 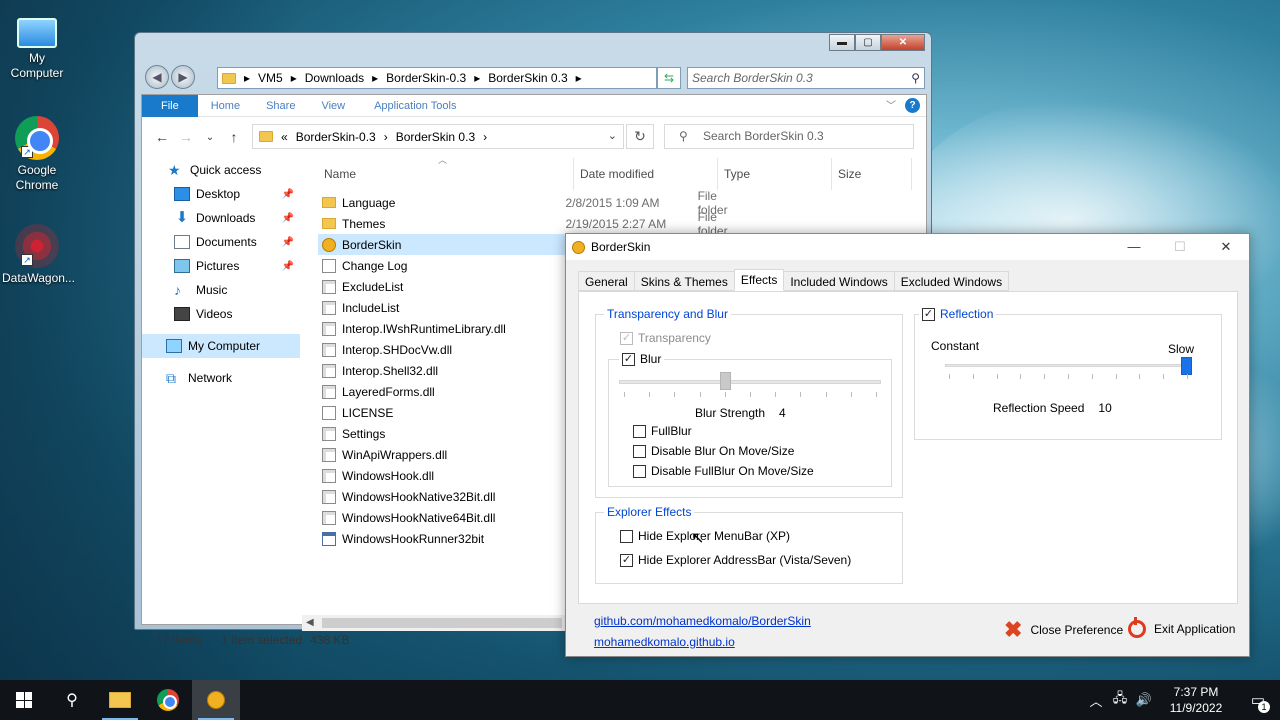 I want to click on disable-fullblur-checkbox: Disable FullBlur On Move/Size, so click(x=723, y=471).